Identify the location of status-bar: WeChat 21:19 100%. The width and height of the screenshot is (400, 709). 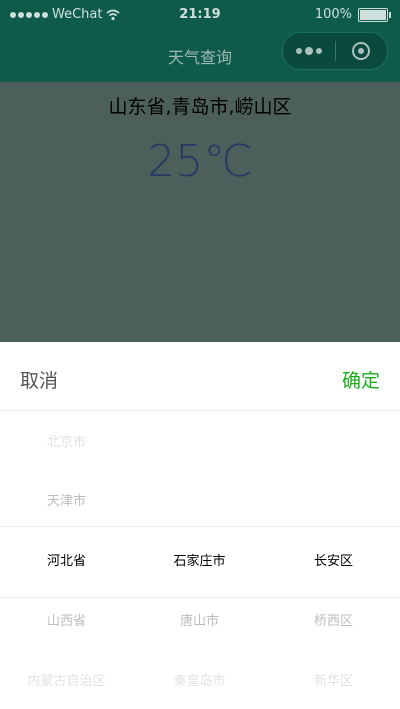
(200, 15).